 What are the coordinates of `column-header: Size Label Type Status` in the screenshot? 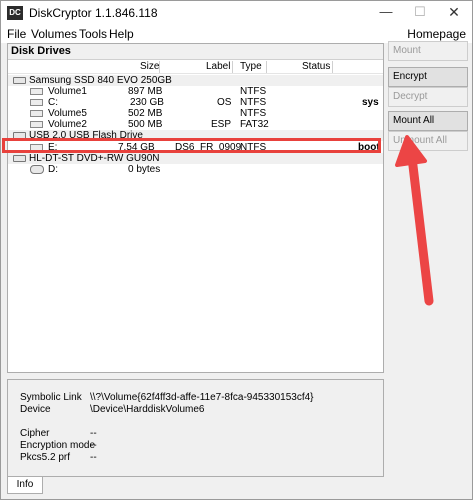 It's located at (195, 67).